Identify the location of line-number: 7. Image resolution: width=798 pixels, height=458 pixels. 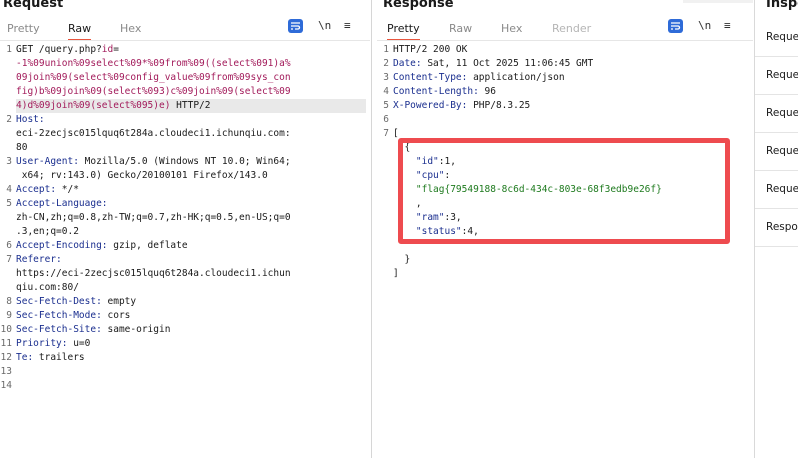
(9, 259).